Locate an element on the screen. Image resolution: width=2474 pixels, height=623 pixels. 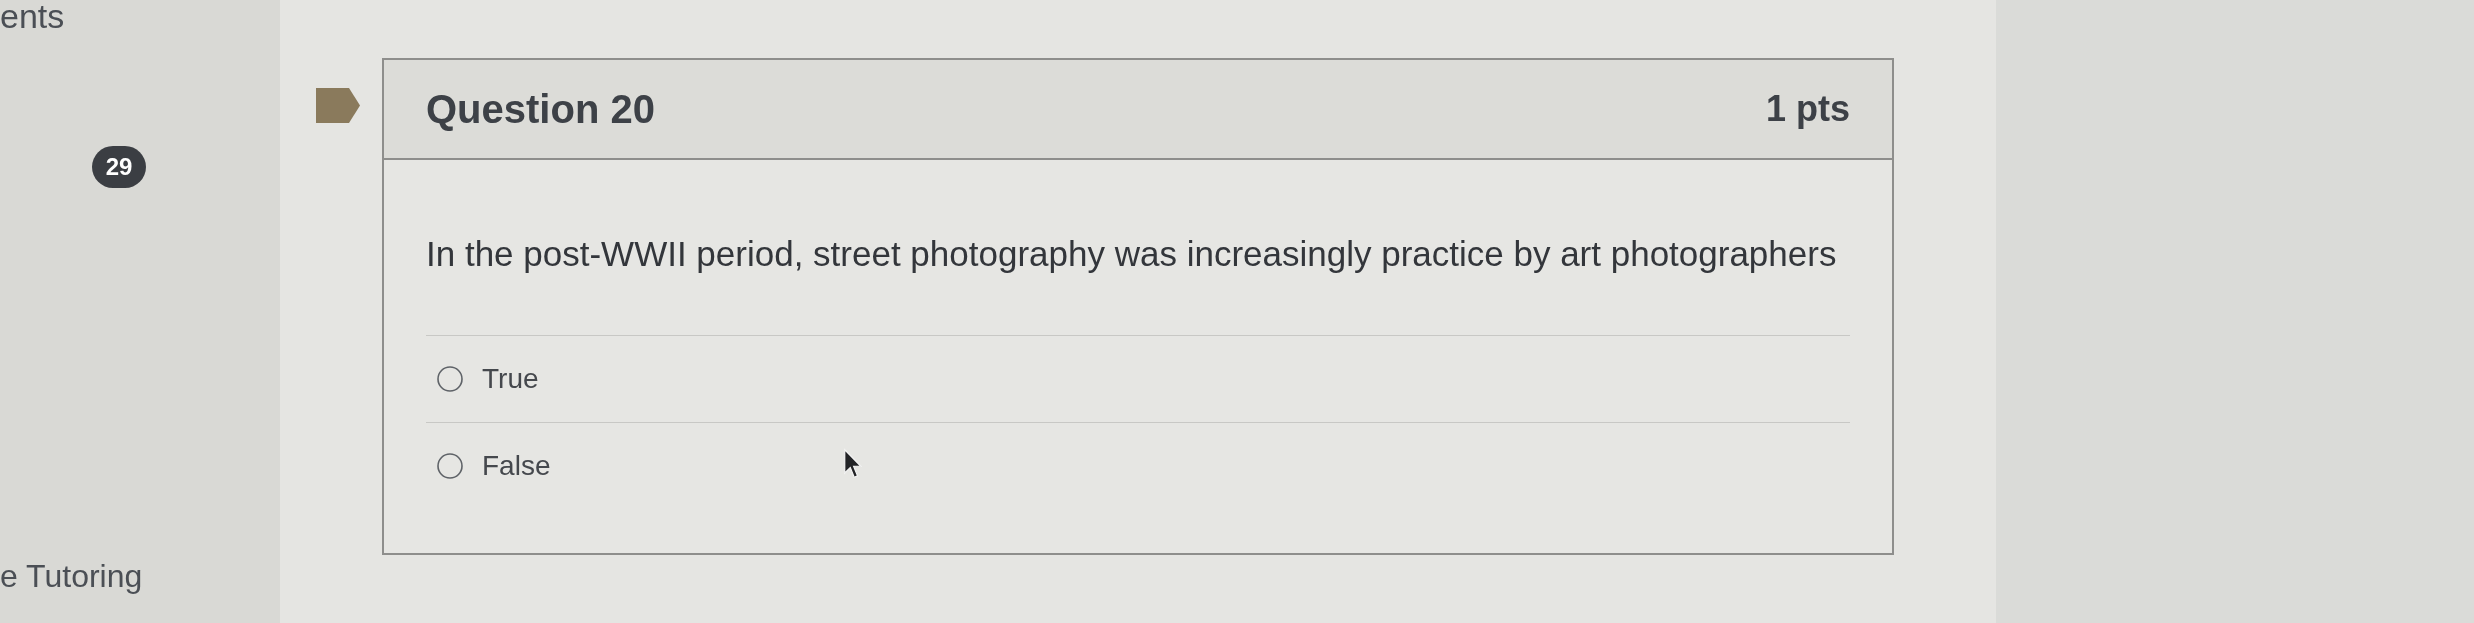
question-title: Question 20 is located at coordinates (540, 109).